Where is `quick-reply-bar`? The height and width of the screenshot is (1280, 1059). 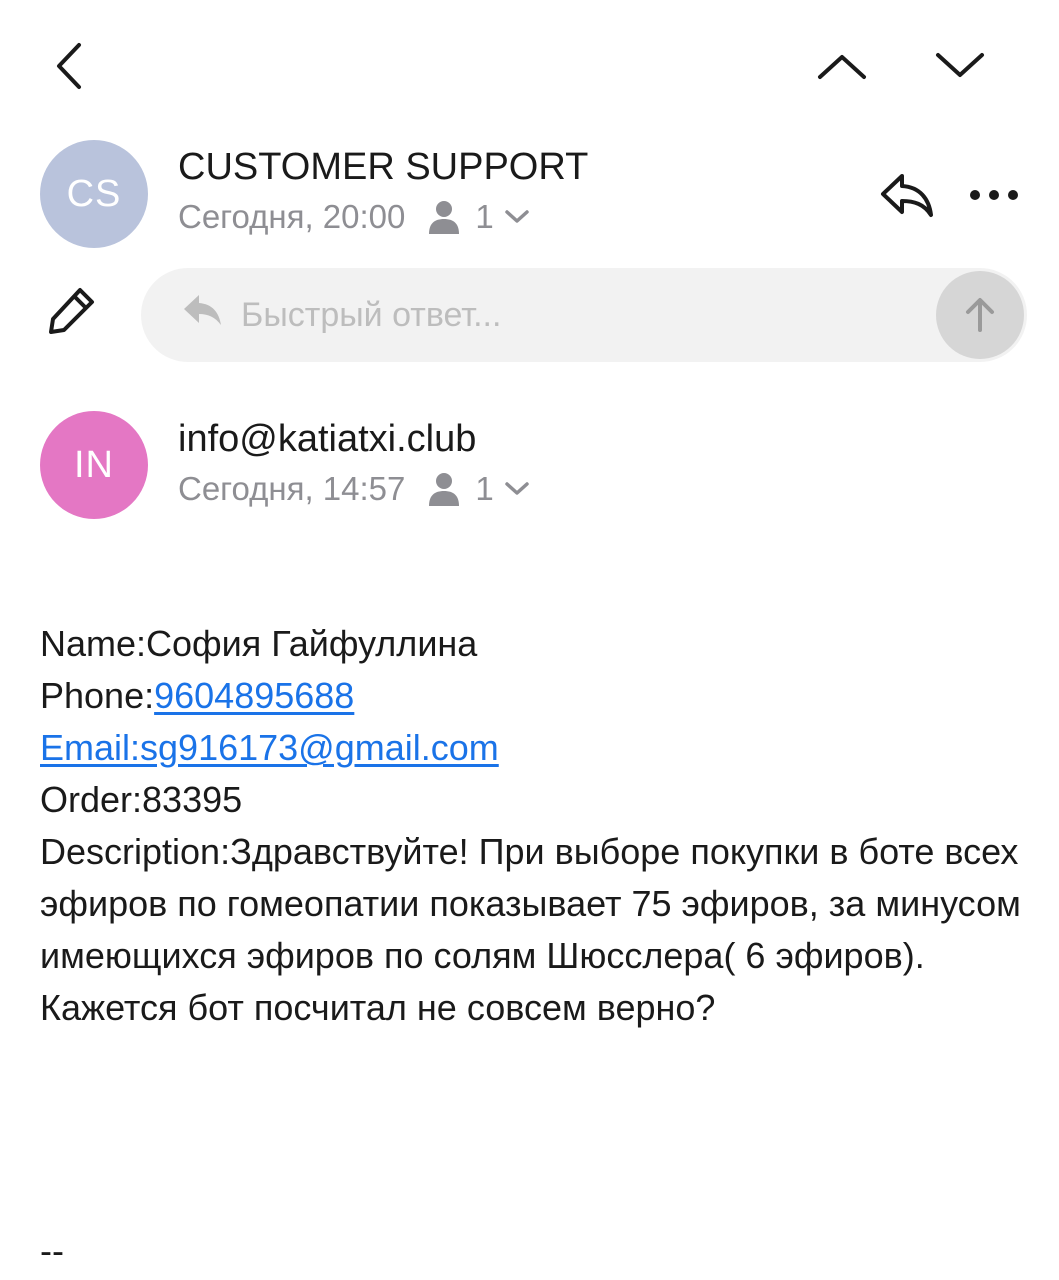 quick-reply-bar is located at coordinates (584, 315).